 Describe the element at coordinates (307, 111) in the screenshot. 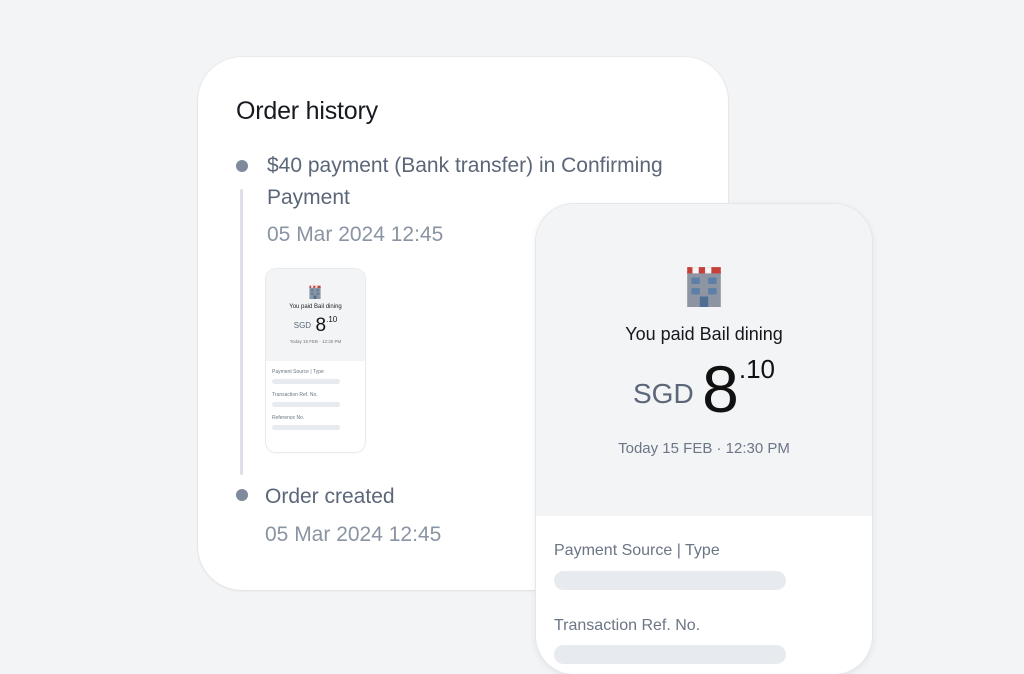

I see `order-history-title: Order history` at that location.